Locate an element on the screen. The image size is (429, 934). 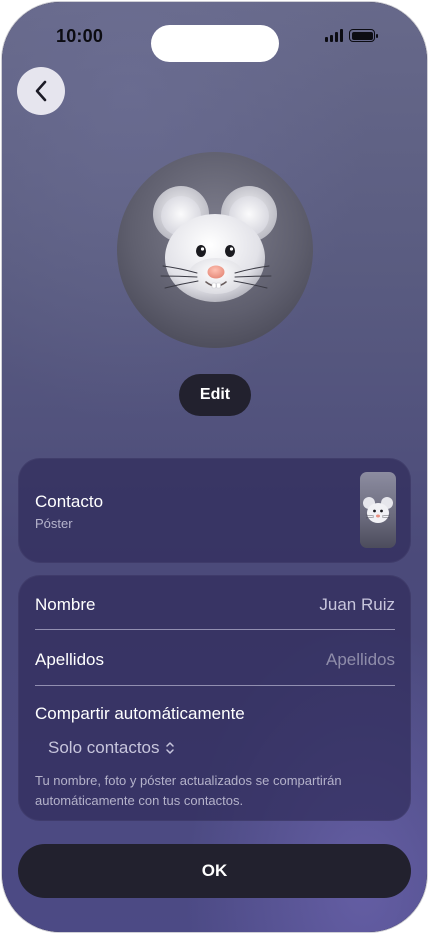
first-name-label: Nombre is located at coordinates (65, 604).